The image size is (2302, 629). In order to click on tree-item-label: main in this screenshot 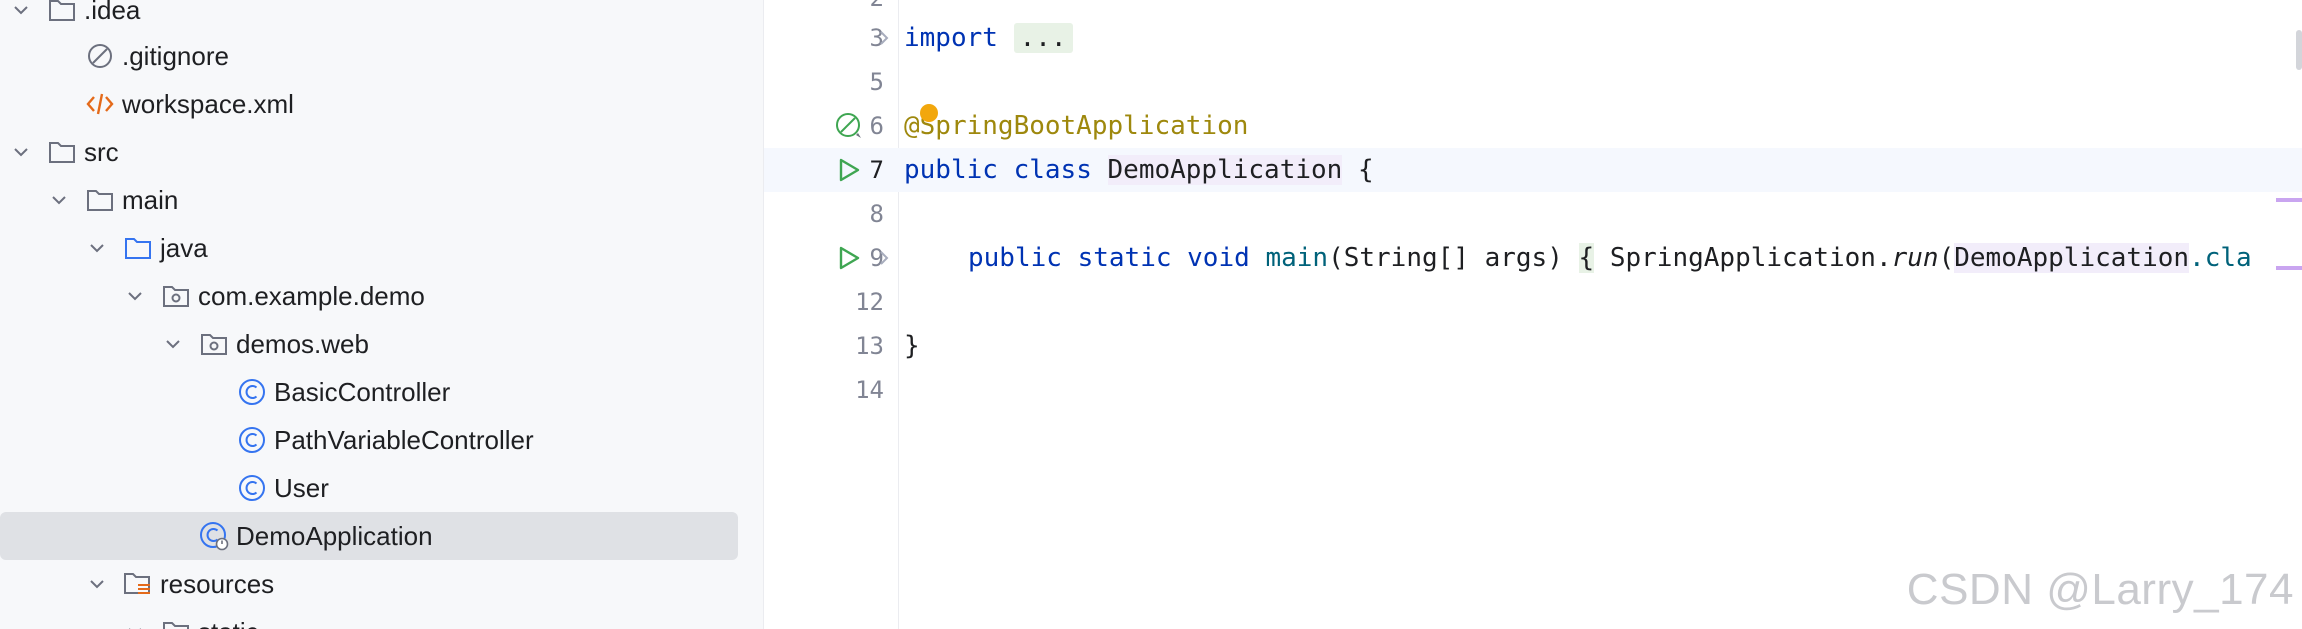, I will do `click(150, 199)`.